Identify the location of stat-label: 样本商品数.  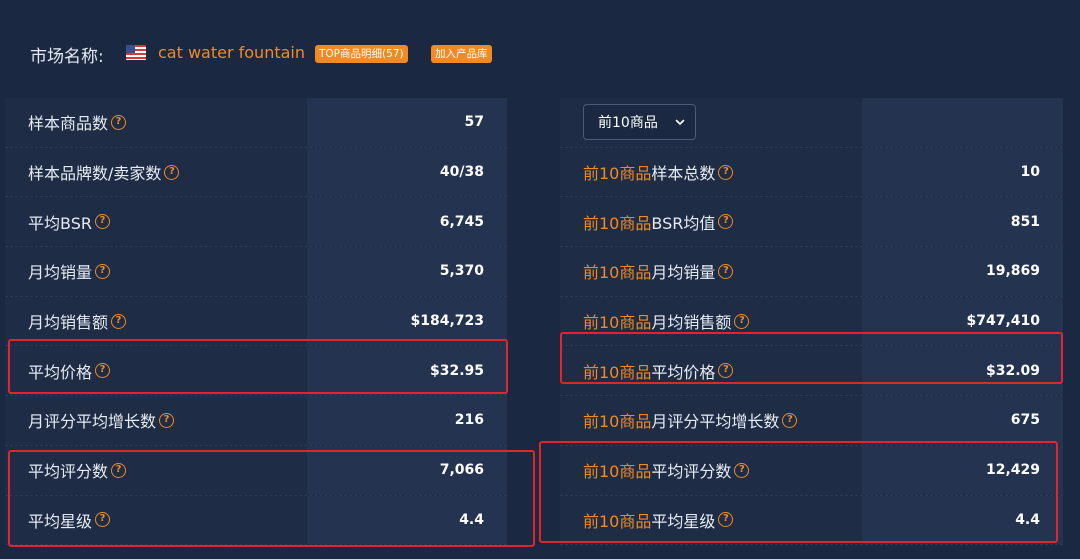
(68, 124).